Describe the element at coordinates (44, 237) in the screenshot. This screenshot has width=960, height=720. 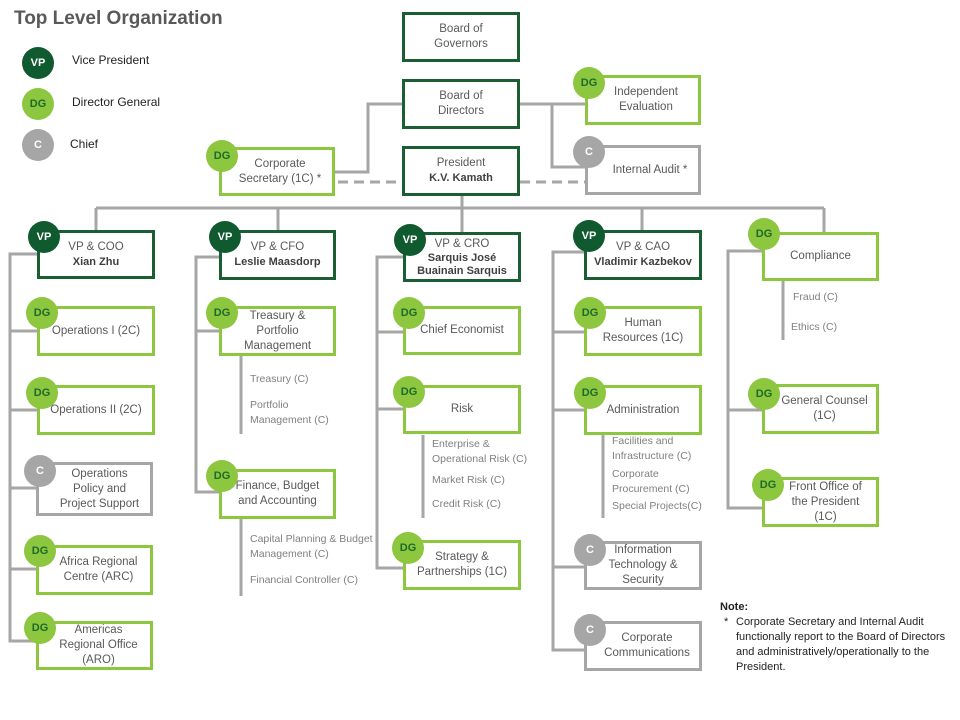
I see `coo-vp-badge-icon: VP` at that location.